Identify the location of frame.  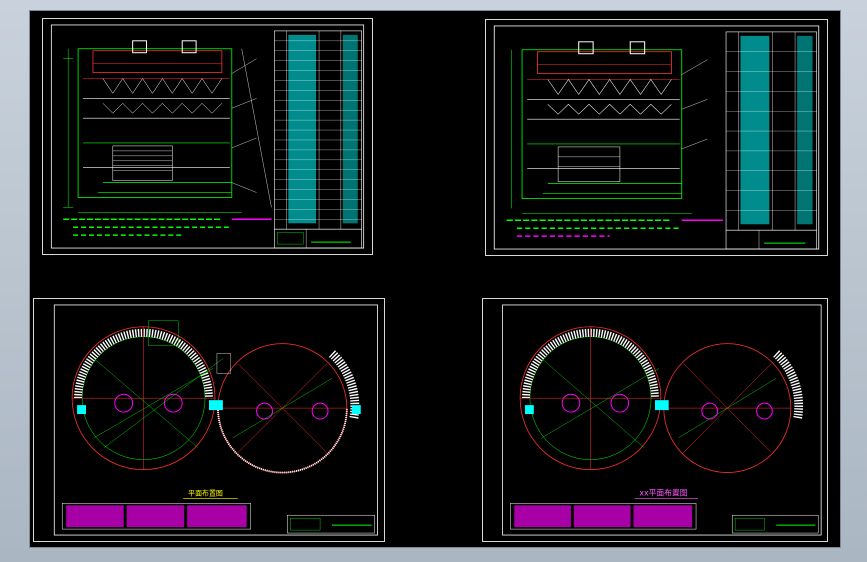
(207, 136).